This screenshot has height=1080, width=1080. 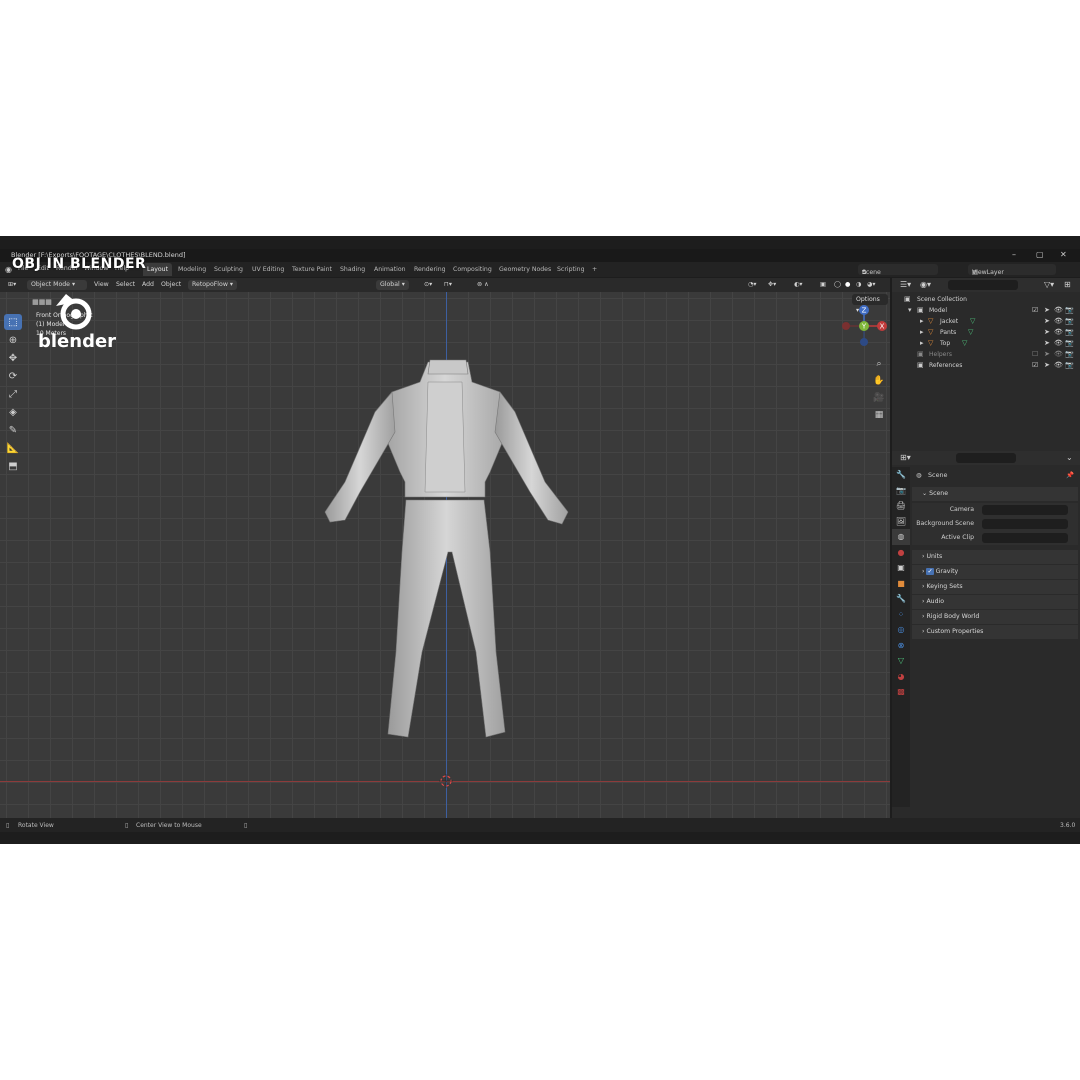 What do you see at coordinates (13, 340) in the screenshot?
I see `cursor-icon: ⊕` at bounding box center [13, 340].